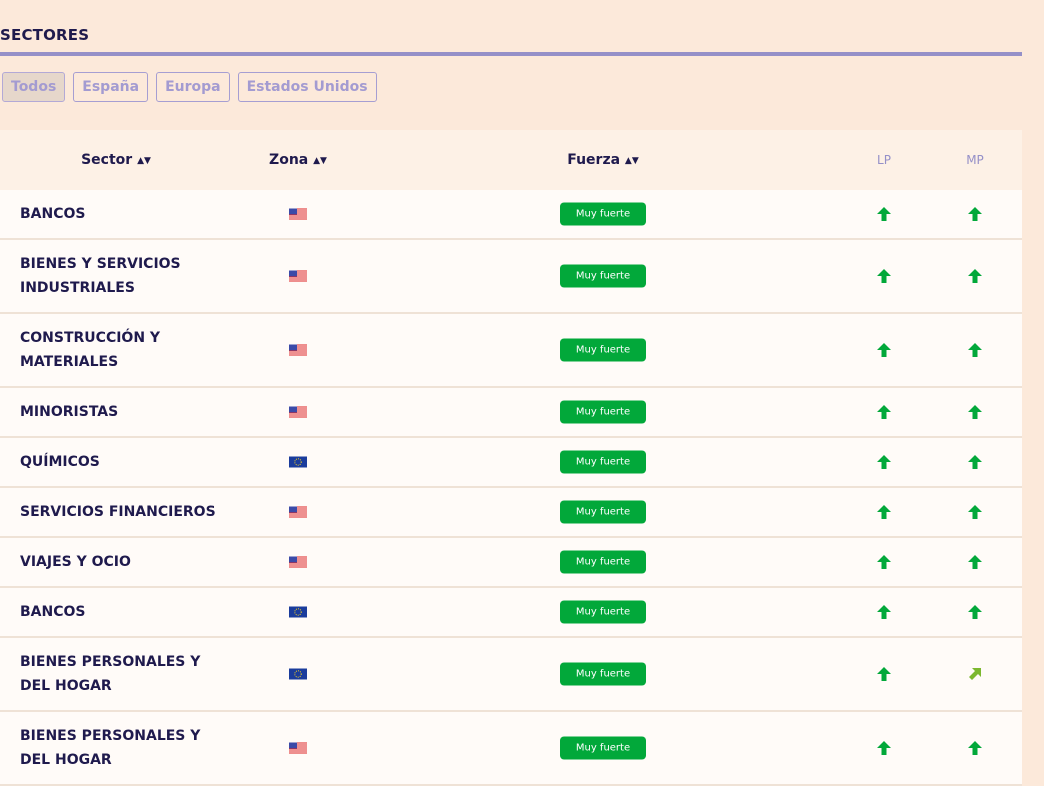 Image resolution: width=1044 pixels, height=786 pixels. What do you see at coordinates (118, 512) in the screenshot?
I see `sector-name: SERVICIOS FINANCIEROS` at bounding box center [118, 512].